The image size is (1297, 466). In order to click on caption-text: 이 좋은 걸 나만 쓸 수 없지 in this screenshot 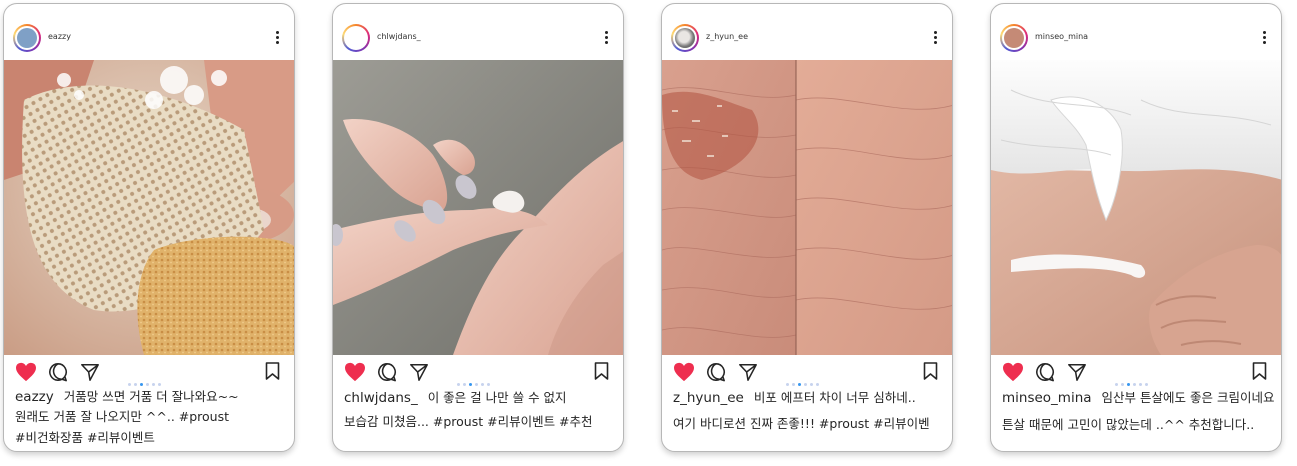, I will do `click(497, 397)`.